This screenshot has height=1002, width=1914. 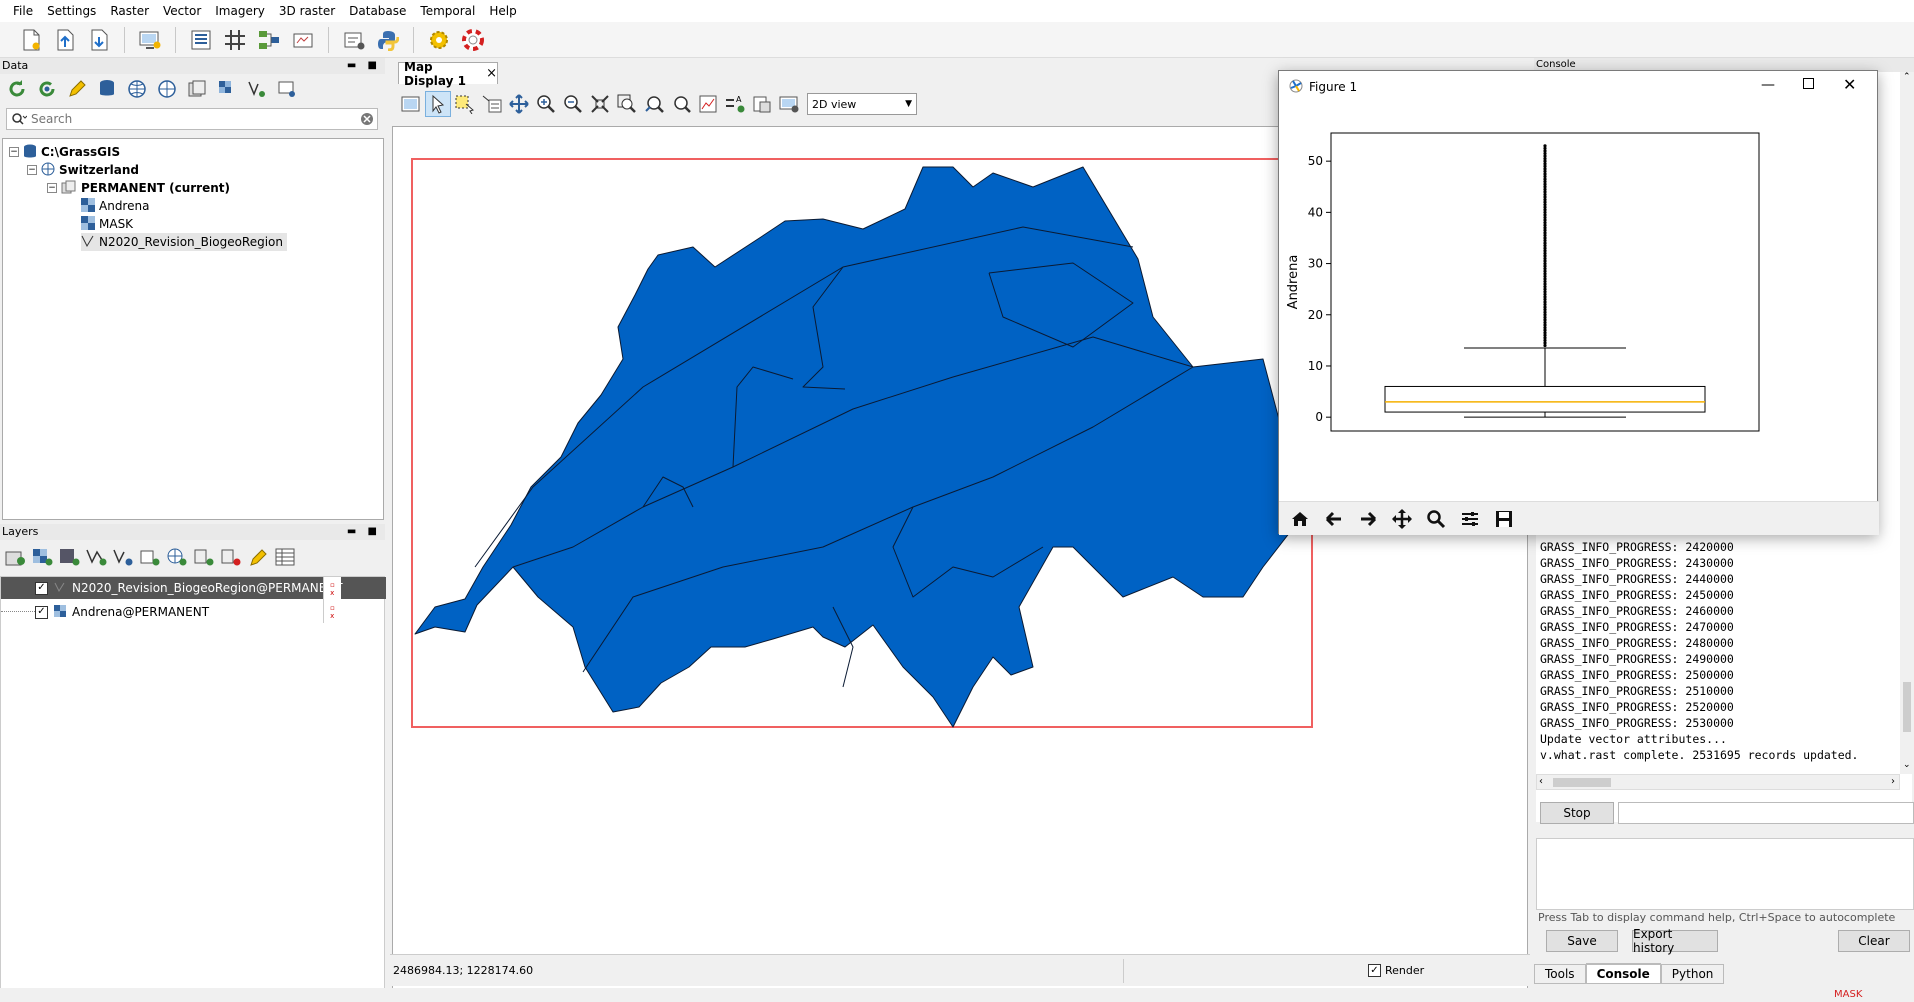 I want to click on zoom-out-icon, so click(x=573, y=104).